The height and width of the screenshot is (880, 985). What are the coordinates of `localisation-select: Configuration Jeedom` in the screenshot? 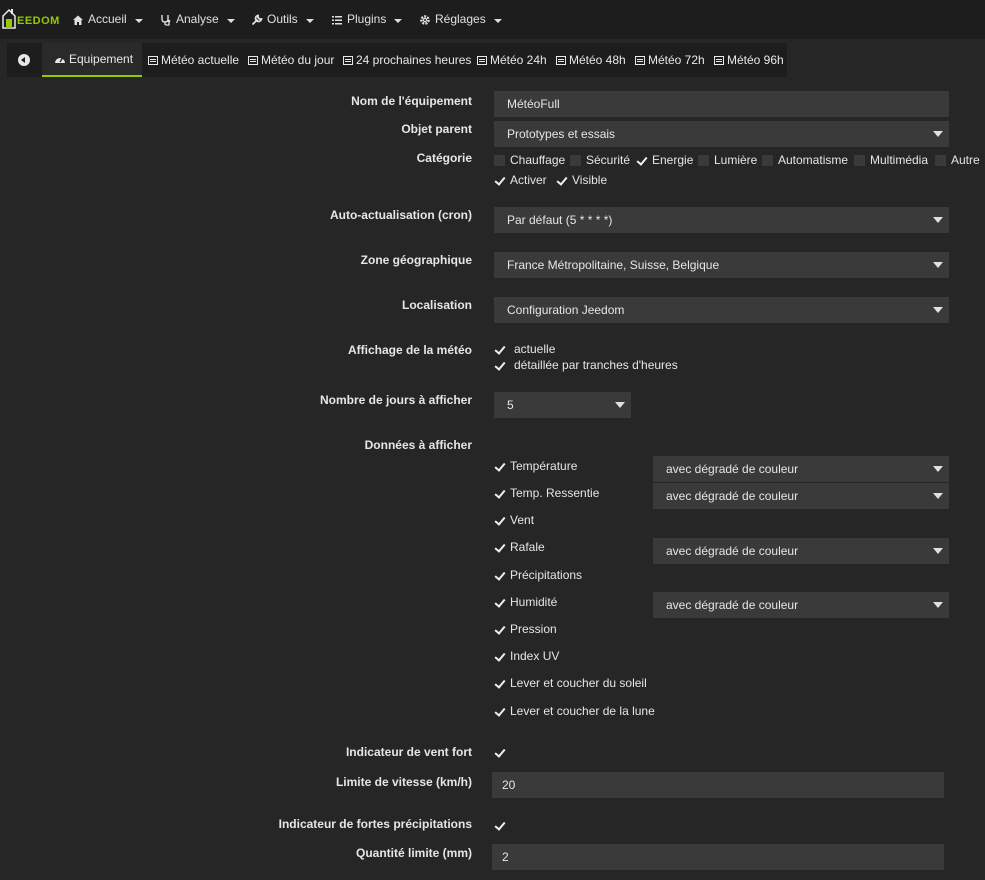 It's located at (721, 310).